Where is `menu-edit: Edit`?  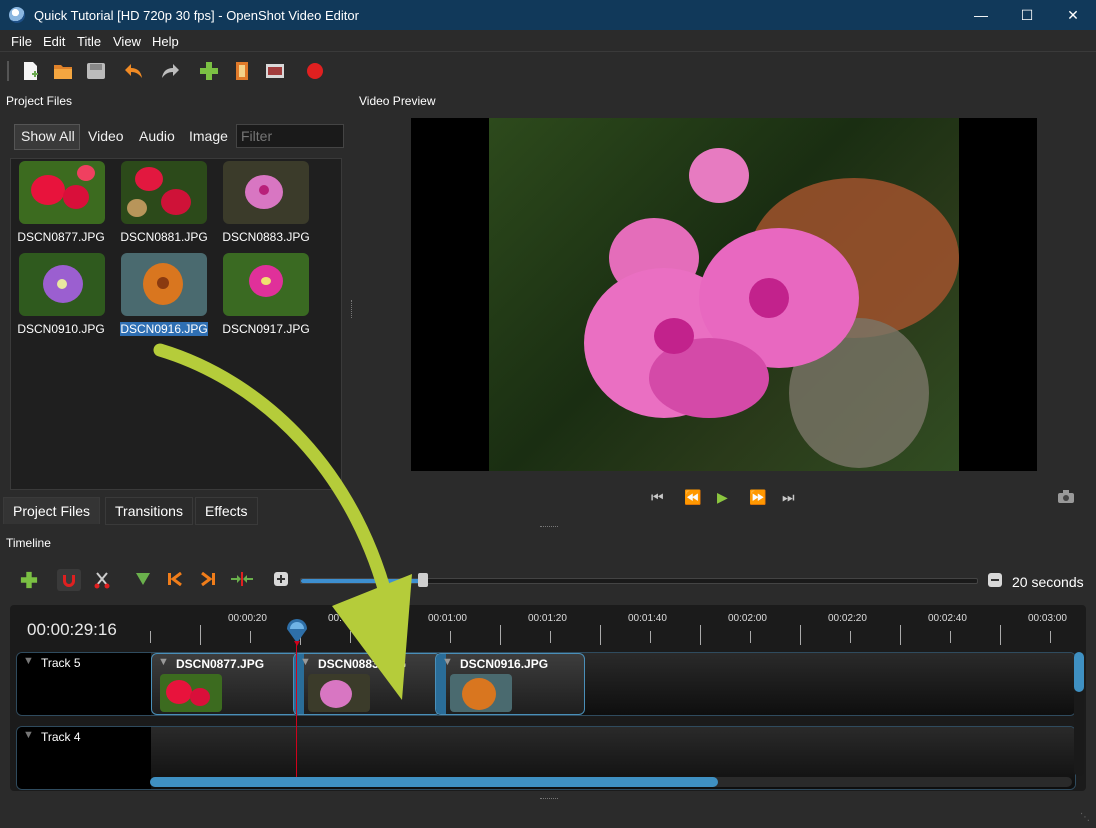
menu-edit: Edit is located at coordinates (54, 41).